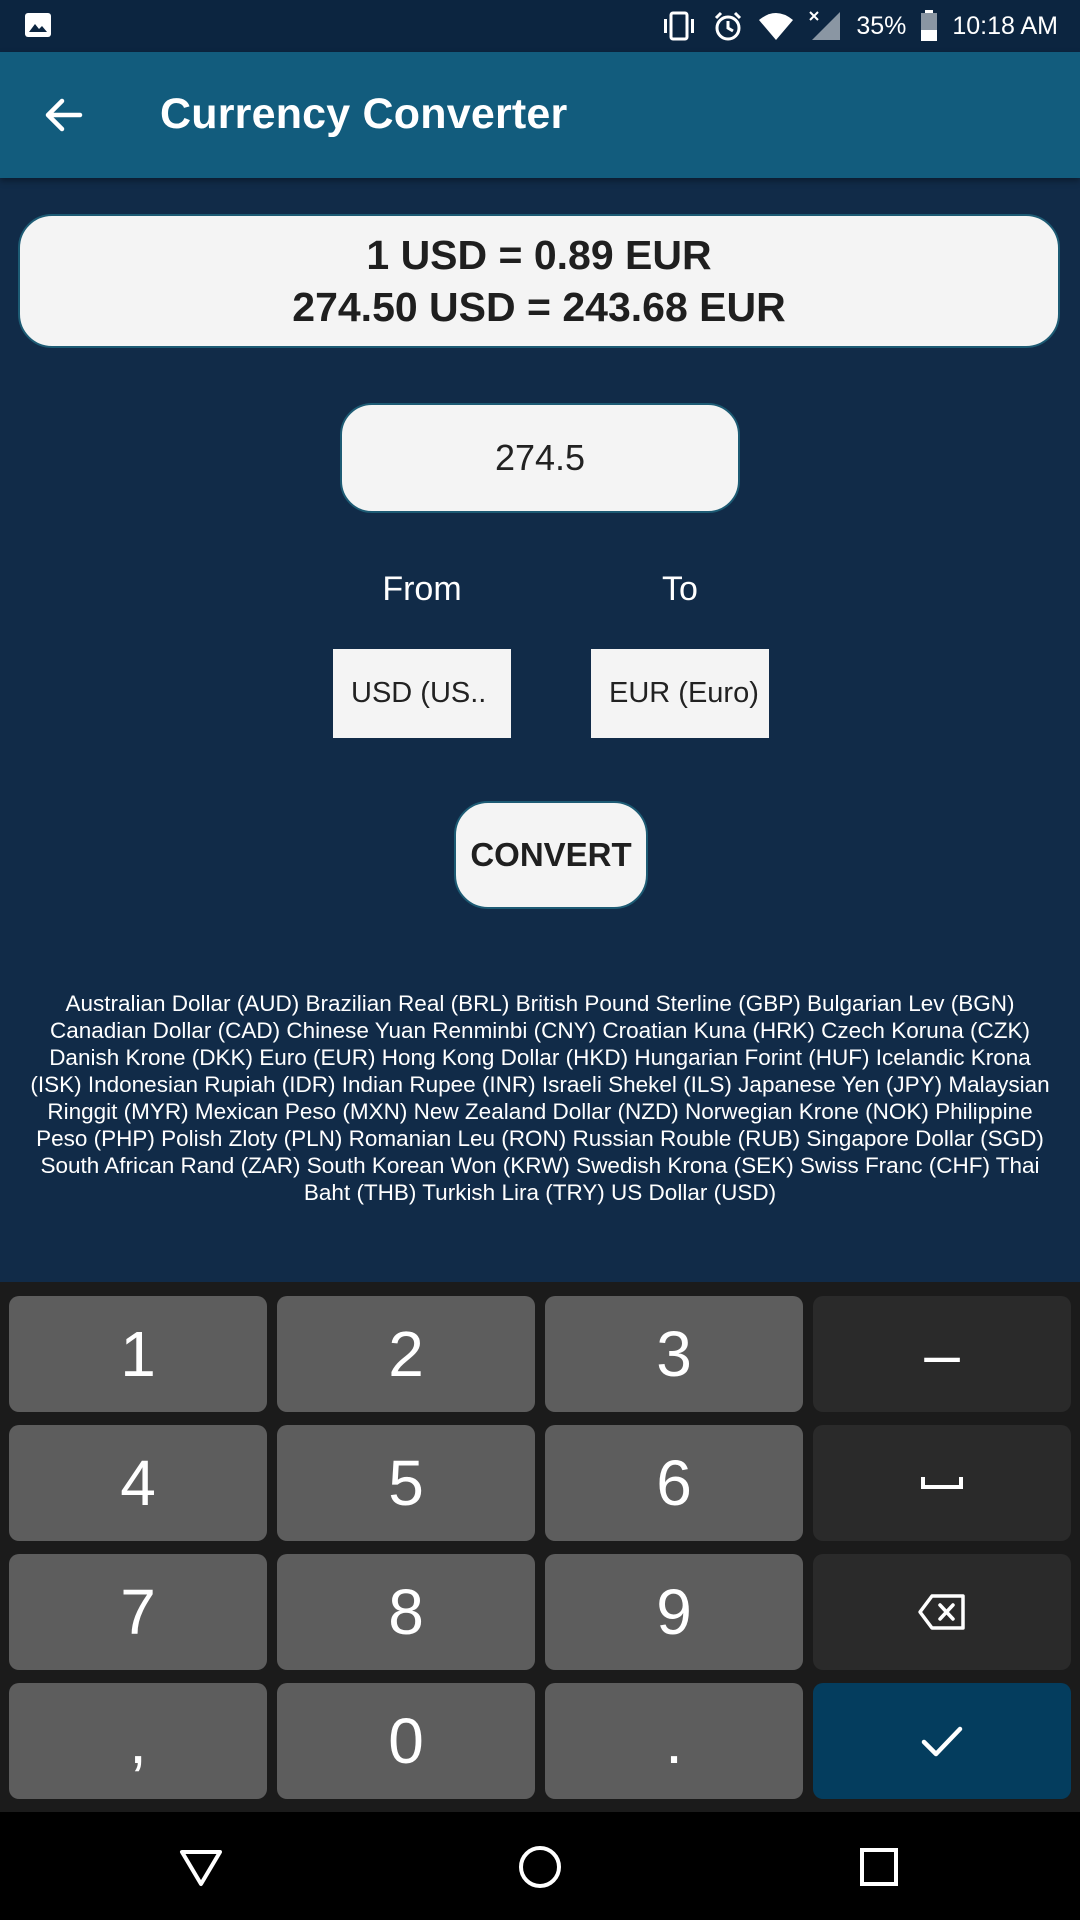 The width and height of the screenshot is (1080, 1920). I want to click on navigation-bar, so click(540, 1866).